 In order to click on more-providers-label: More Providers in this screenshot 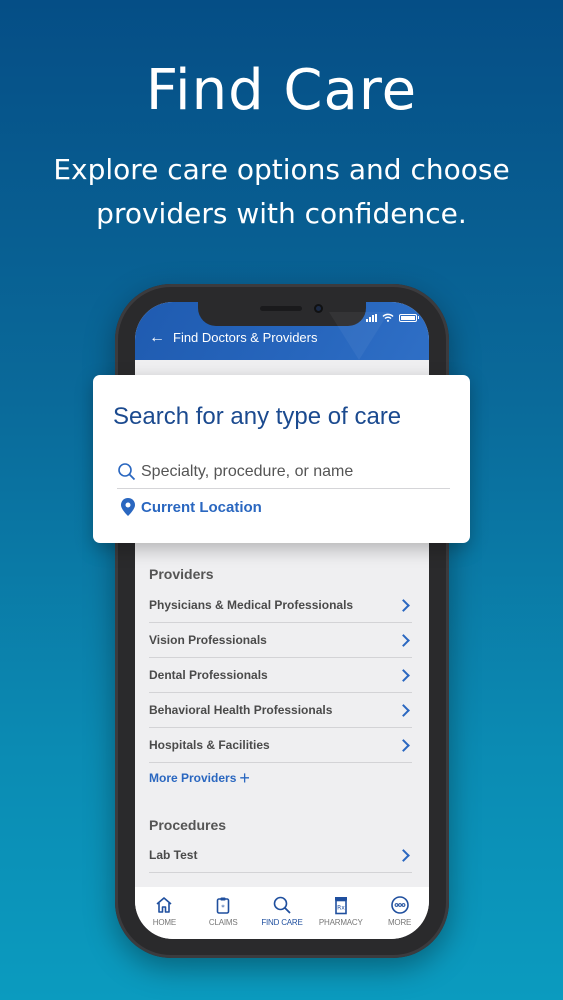, I will do `click(193, 778)`.